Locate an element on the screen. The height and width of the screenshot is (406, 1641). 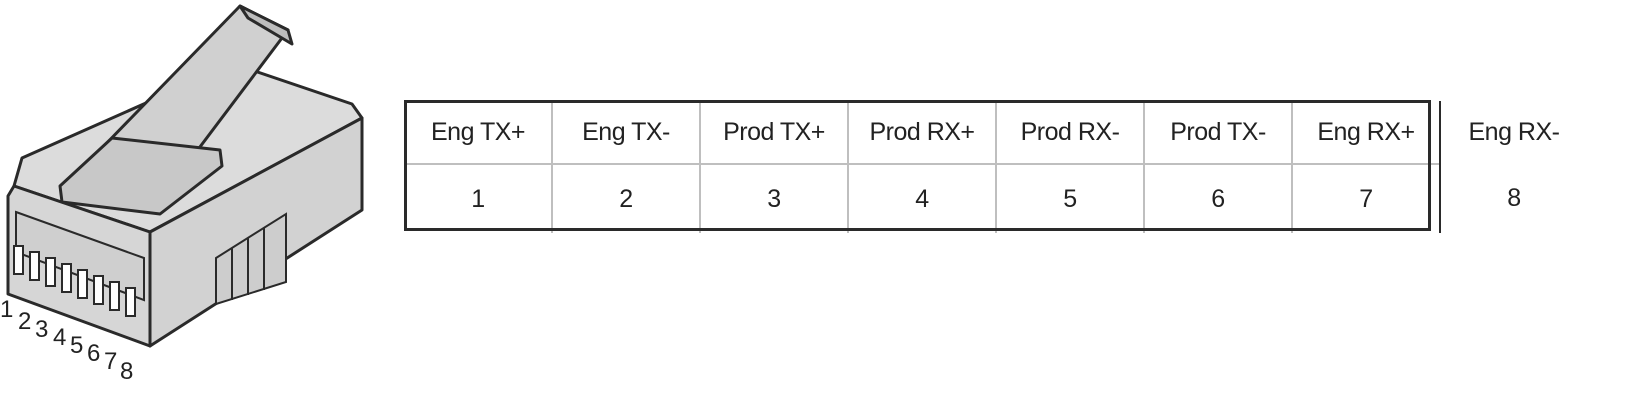
pin-cell-5: 5 is located at coordinates (1069, 198).